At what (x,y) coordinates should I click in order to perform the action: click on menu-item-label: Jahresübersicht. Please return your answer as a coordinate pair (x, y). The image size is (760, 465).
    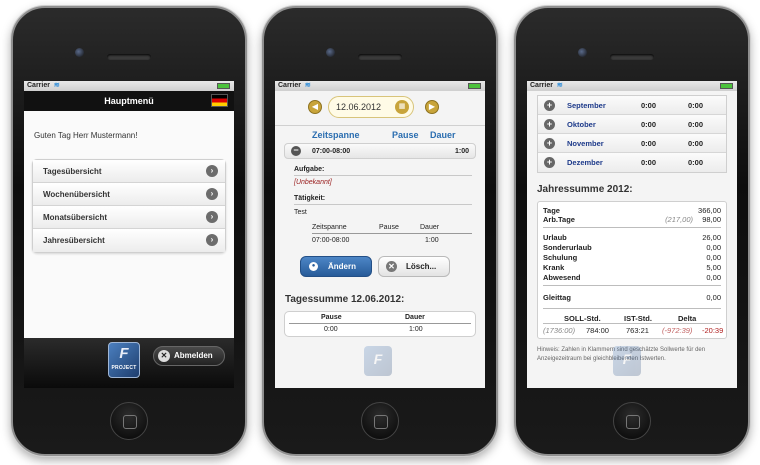
    Looking at the image, I should click on (74, 240).